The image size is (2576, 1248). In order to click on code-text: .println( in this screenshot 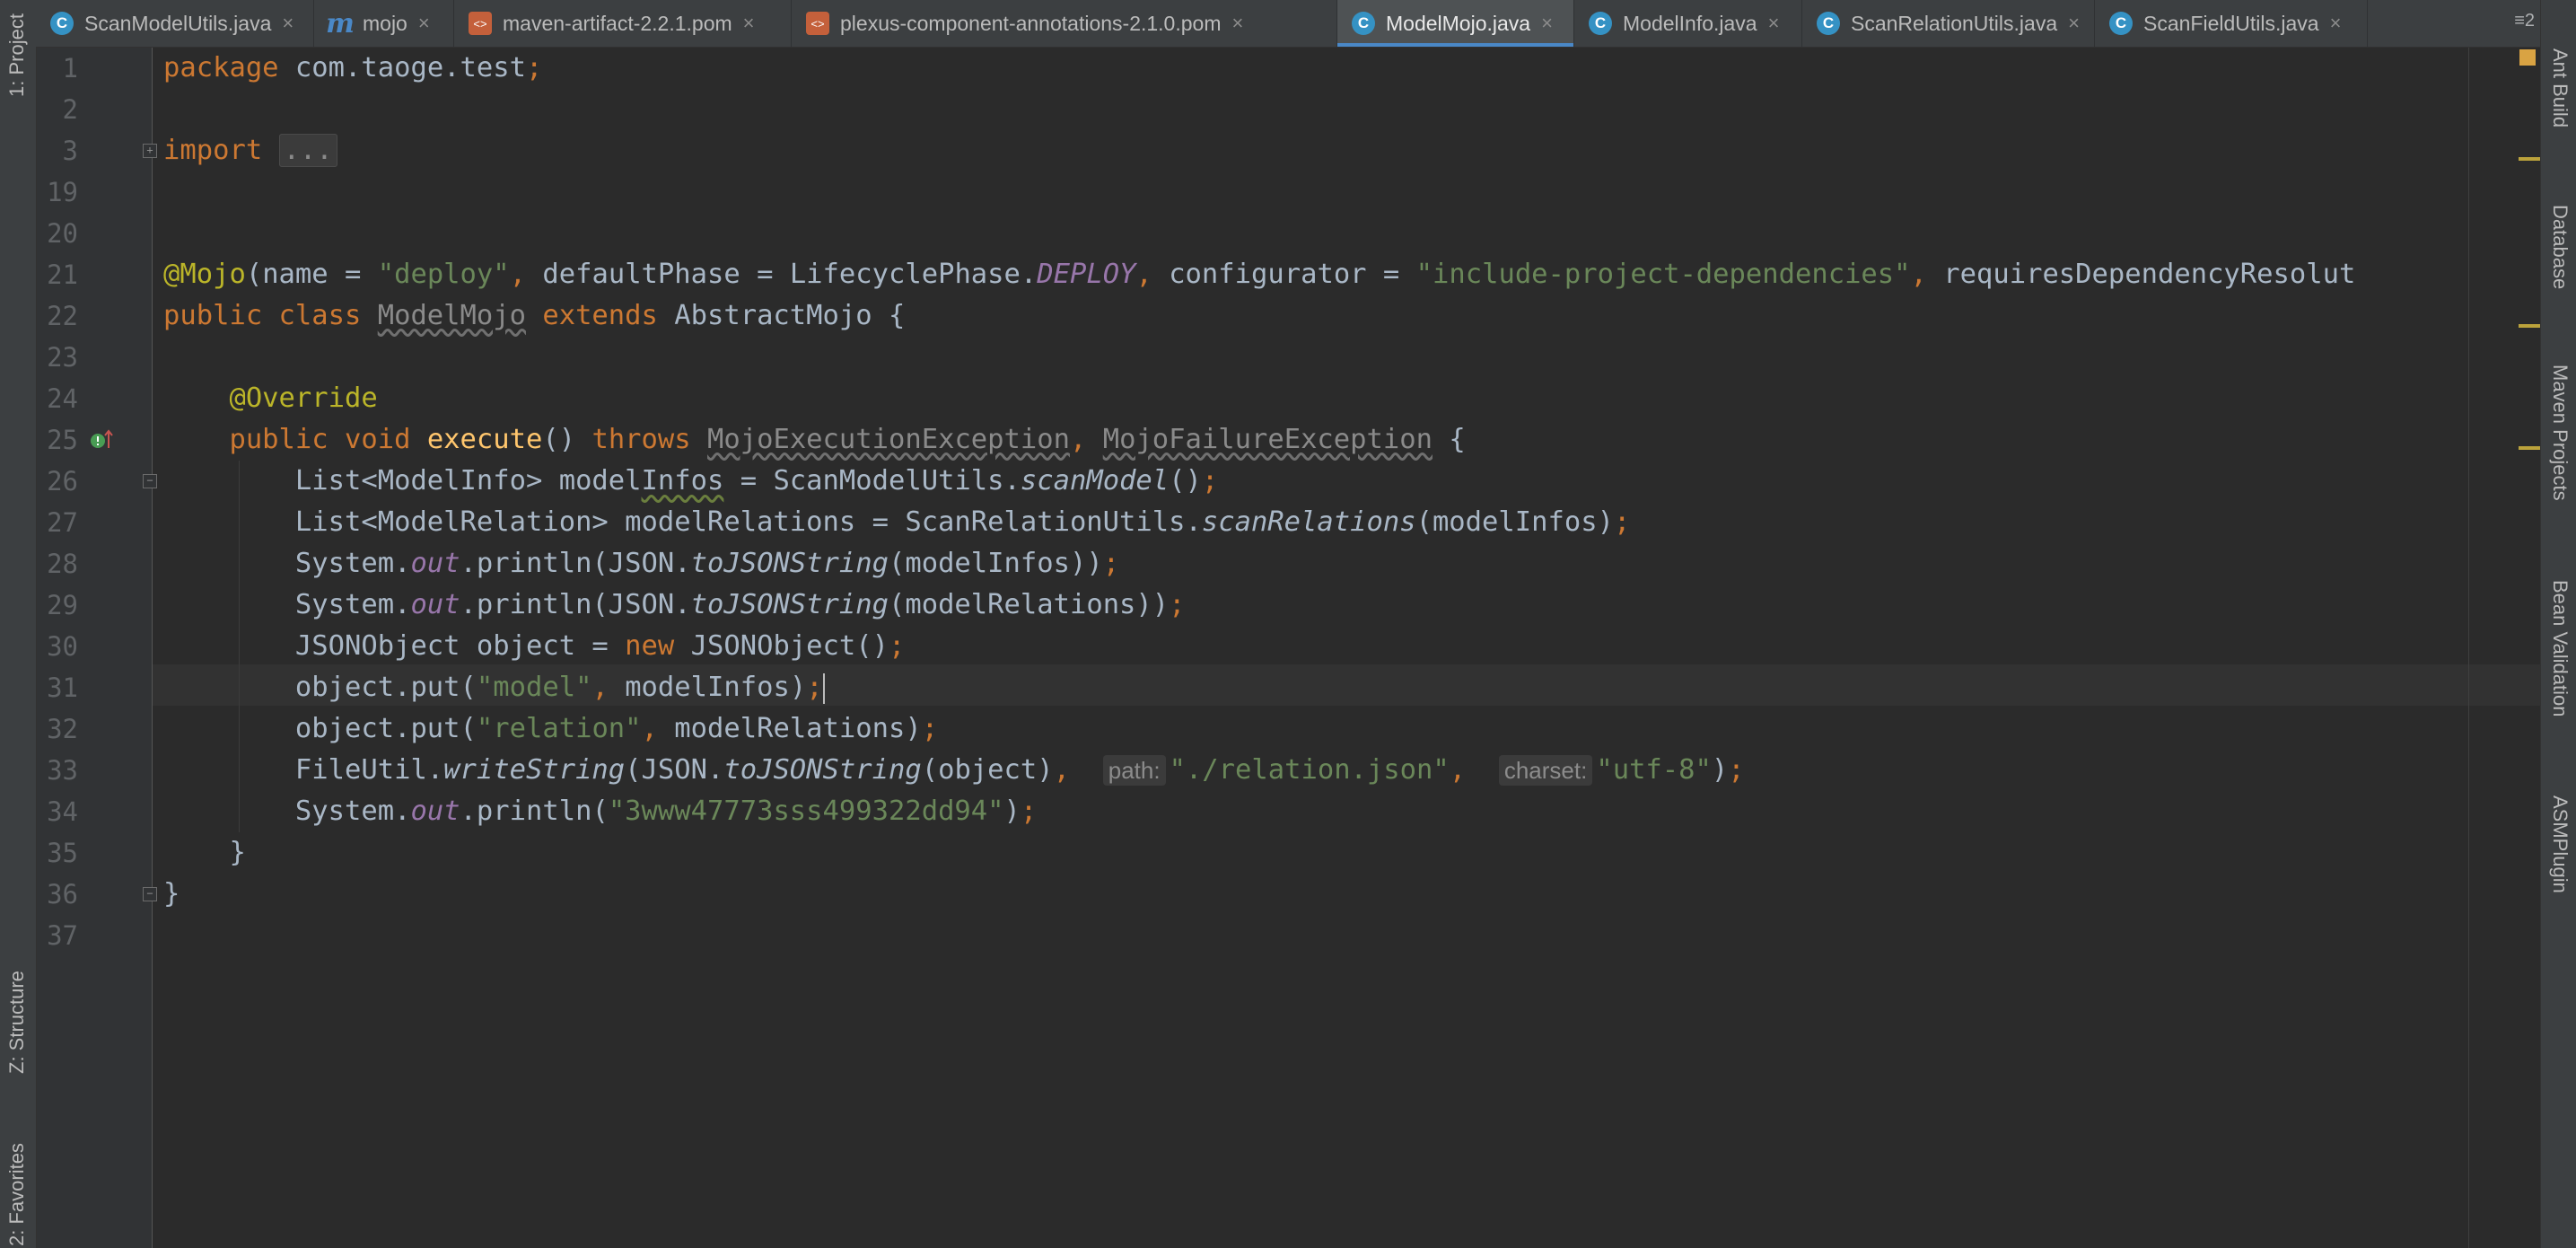, I will do `click(534, 811)`.